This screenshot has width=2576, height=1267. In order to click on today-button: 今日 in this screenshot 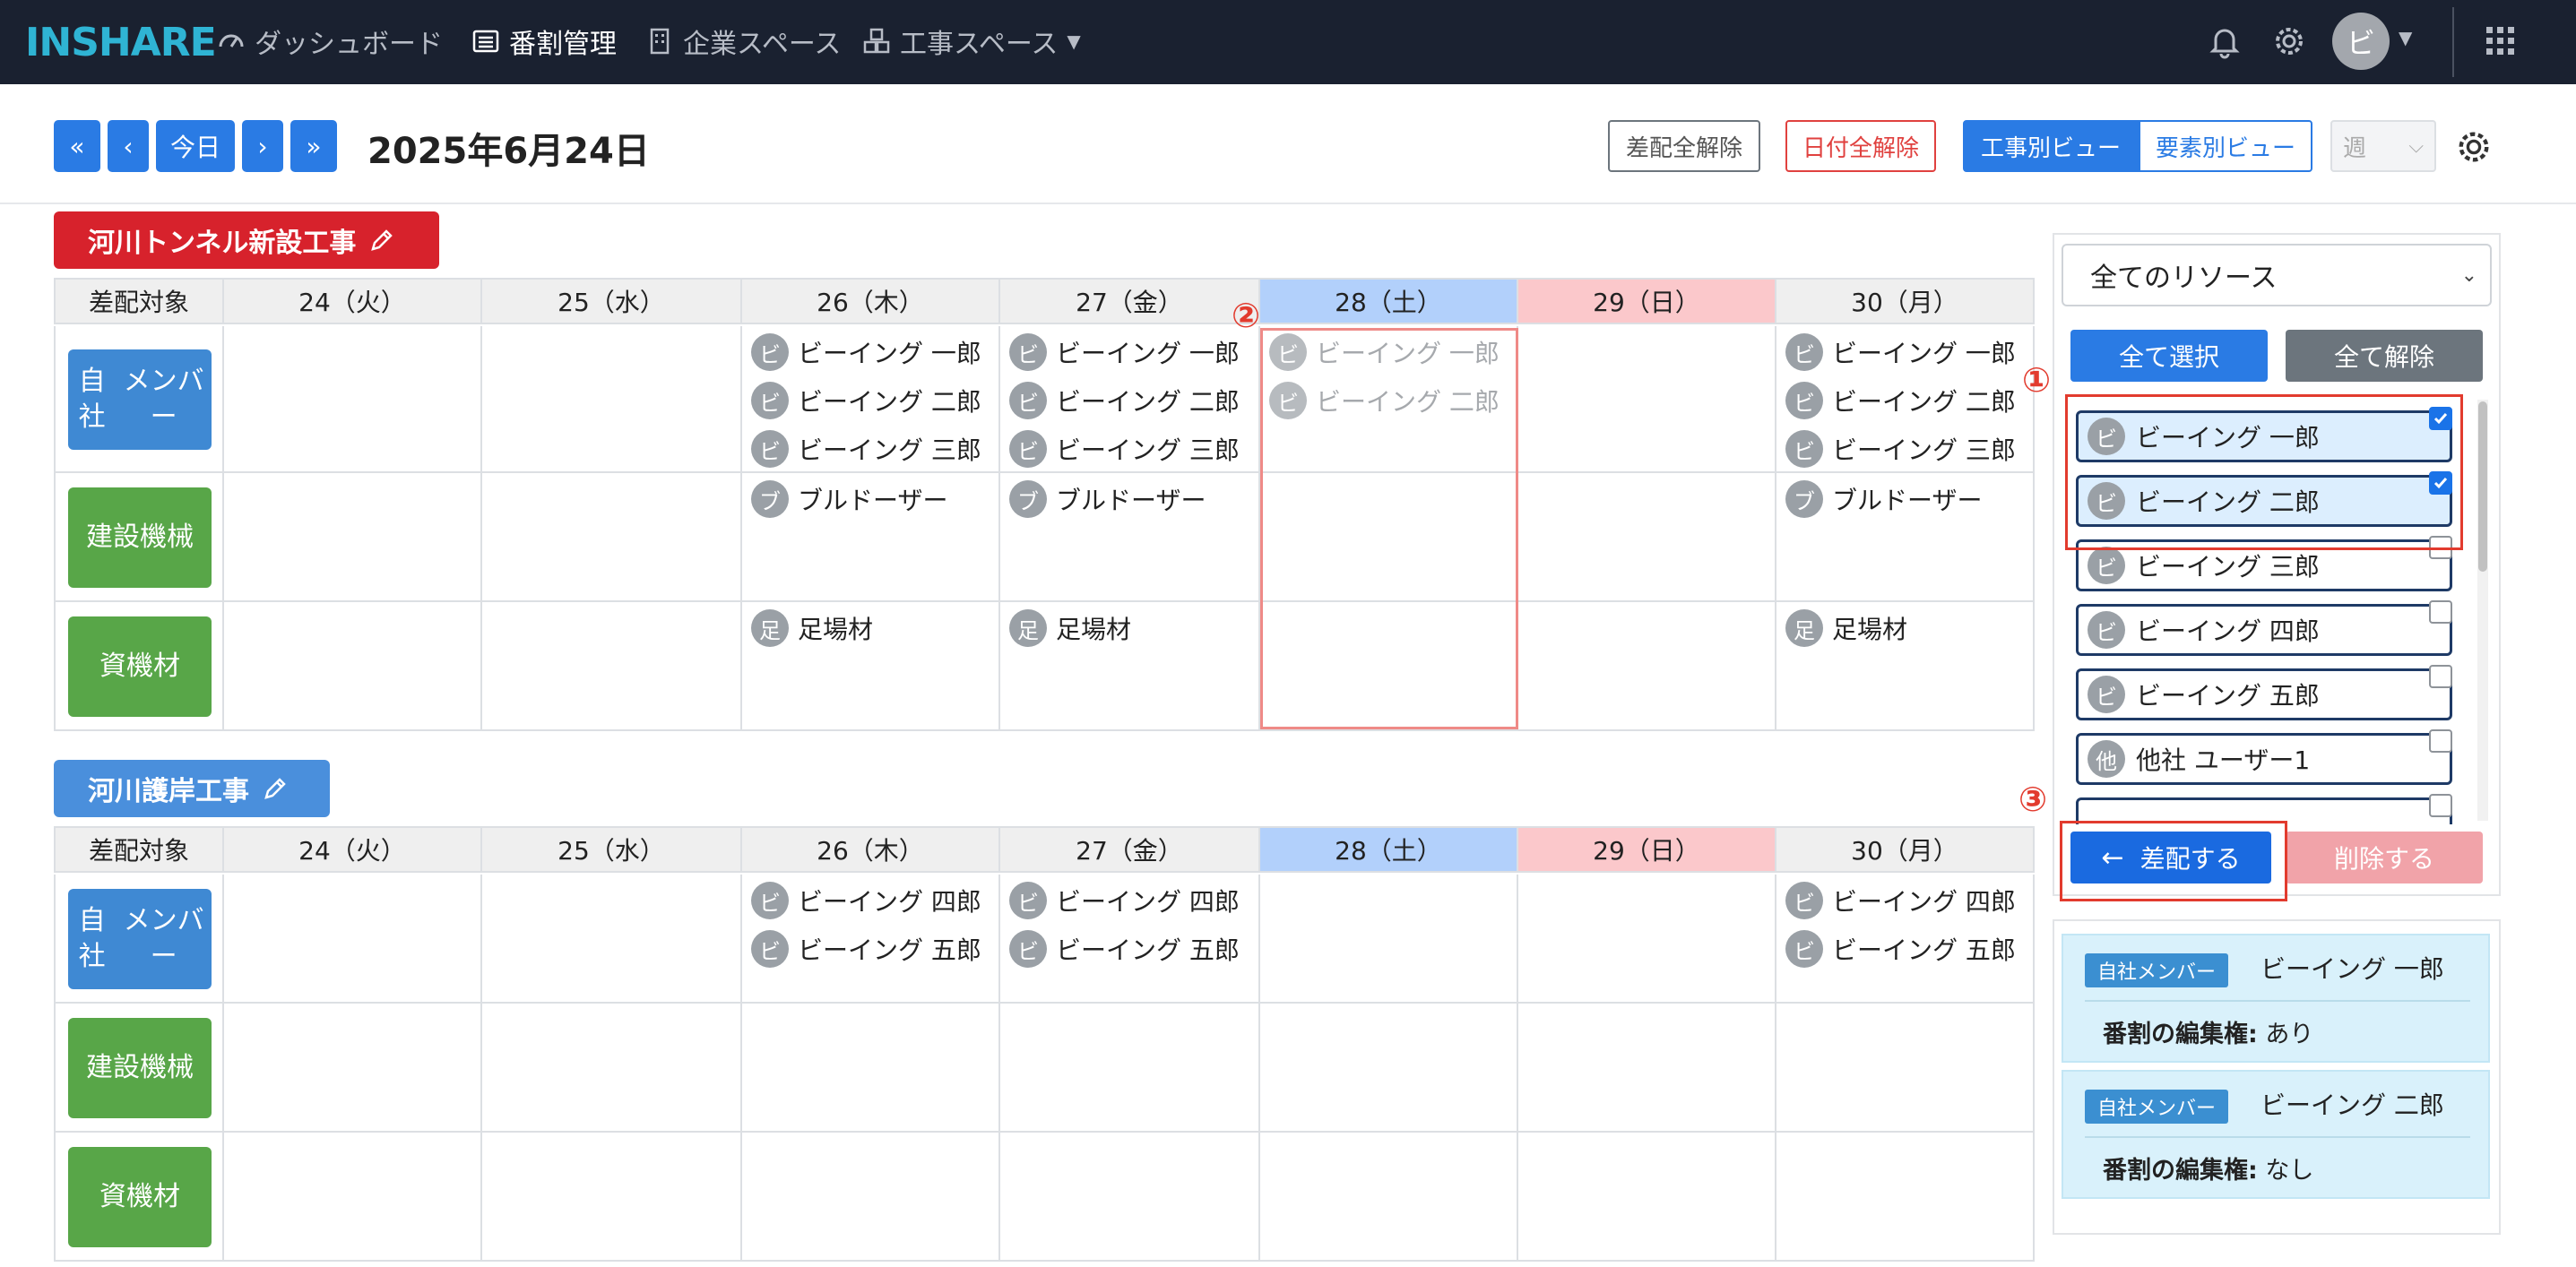, I will do `click(195, 146)`.